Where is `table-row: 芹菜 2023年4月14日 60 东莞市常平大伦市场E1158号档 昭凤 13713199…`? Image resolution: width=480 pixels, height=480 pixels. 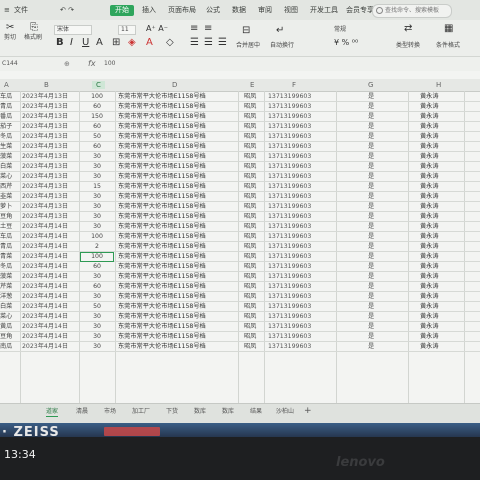
table-row: 芹菜 2023年4月14日 60 东莞市常平大伦市场E1158号档 昭凤 13713199… is located at coordinates (240, 287).